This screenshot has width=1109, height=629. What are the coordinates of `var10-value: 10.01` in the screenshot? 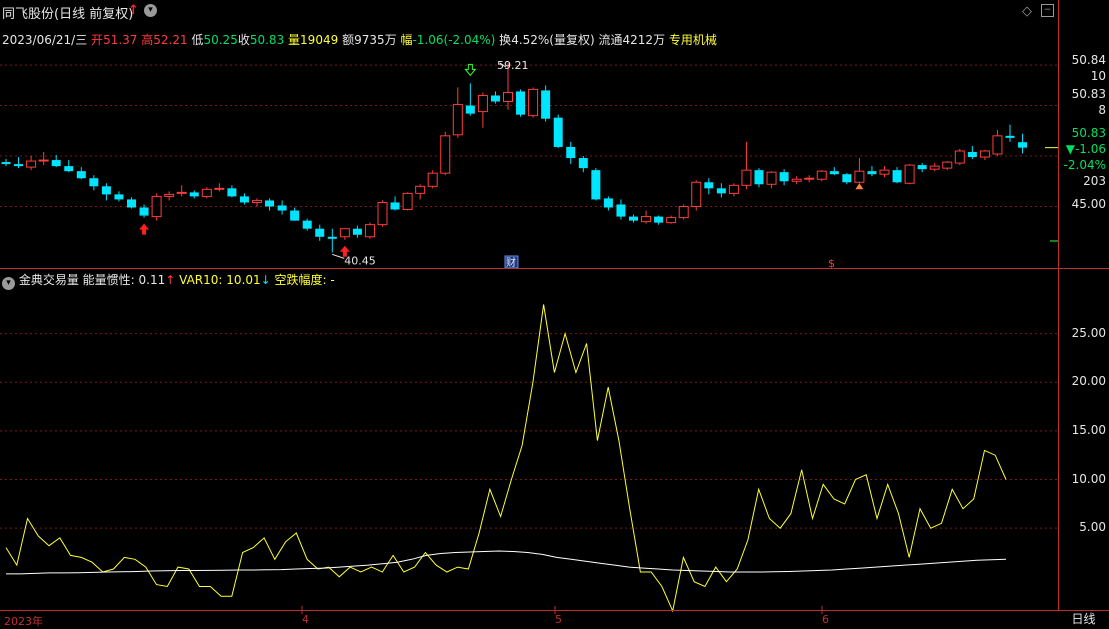 It's located at (243, 280).